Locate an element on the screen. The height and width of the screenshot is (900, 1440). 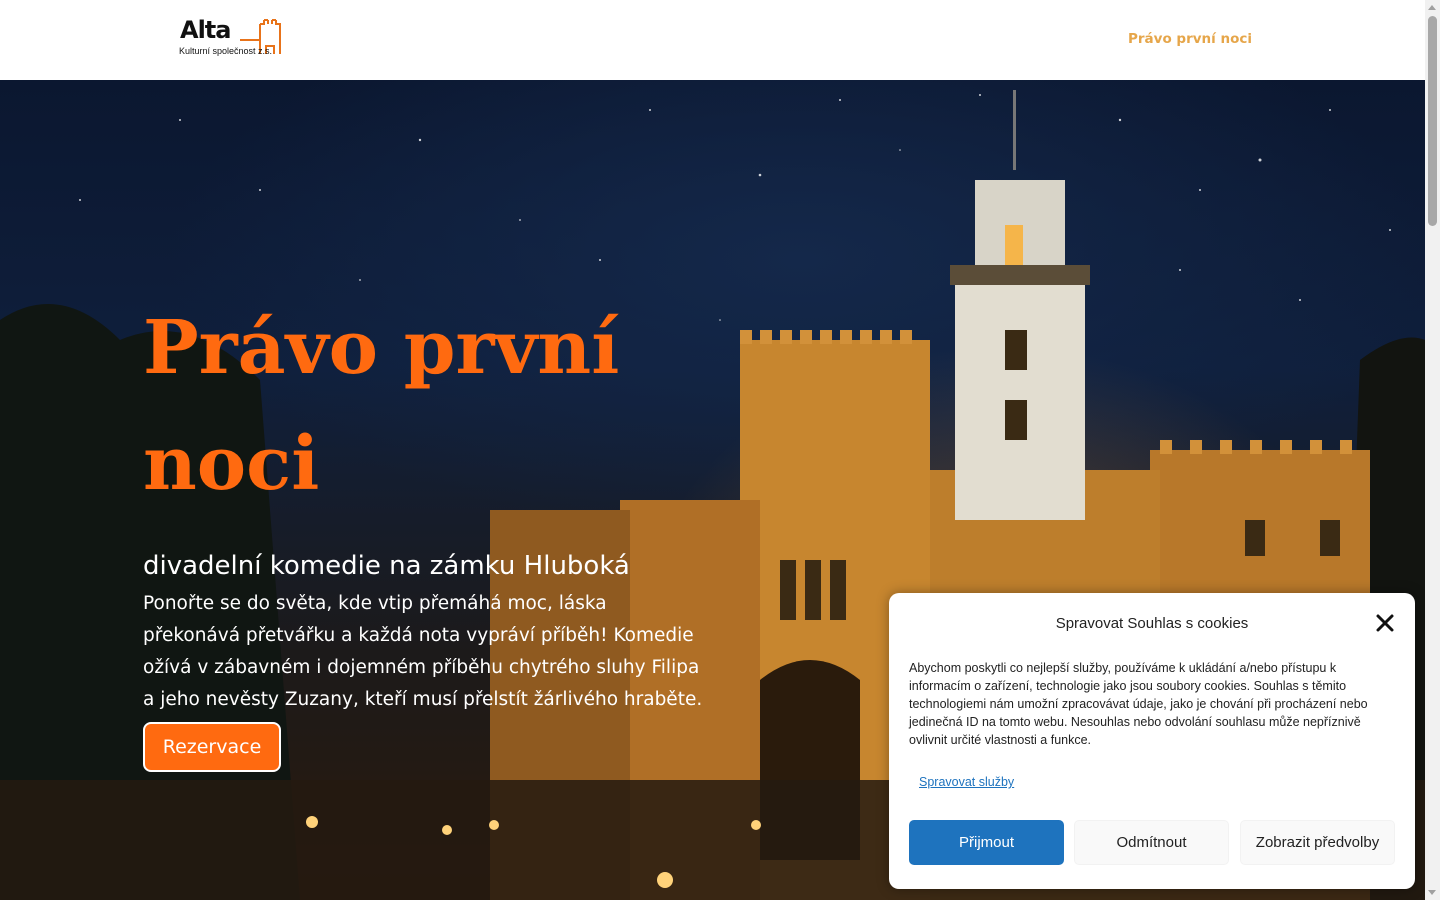
accept-button: Přijmout is located at coordinates (986, 842).